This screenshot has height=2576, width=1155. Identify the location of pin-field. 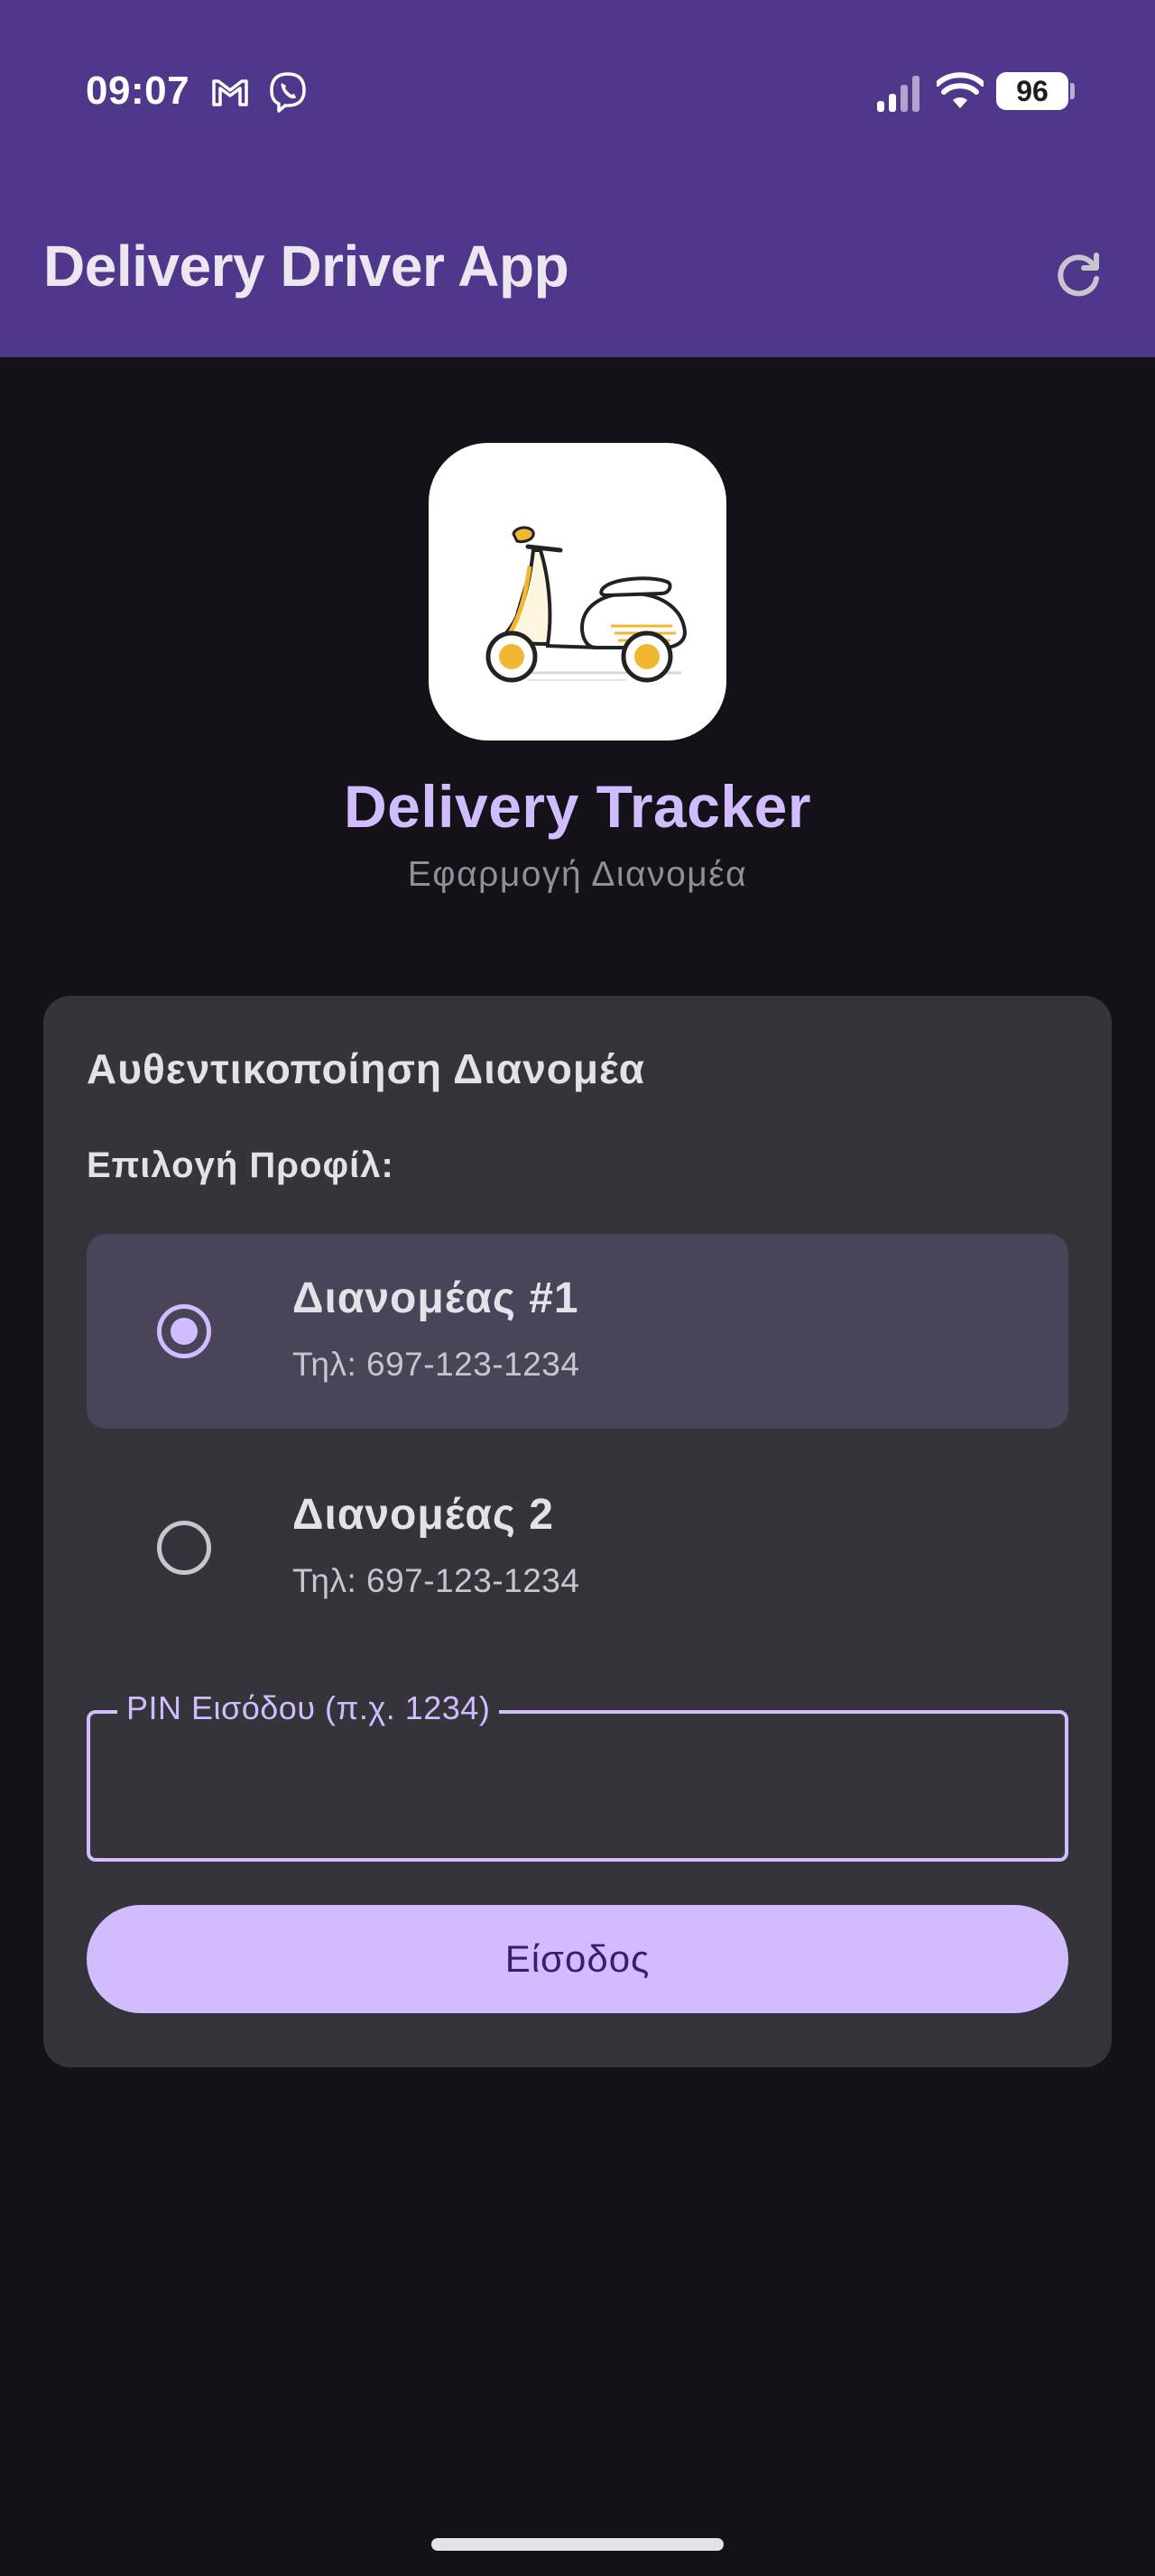
(577, 1786).